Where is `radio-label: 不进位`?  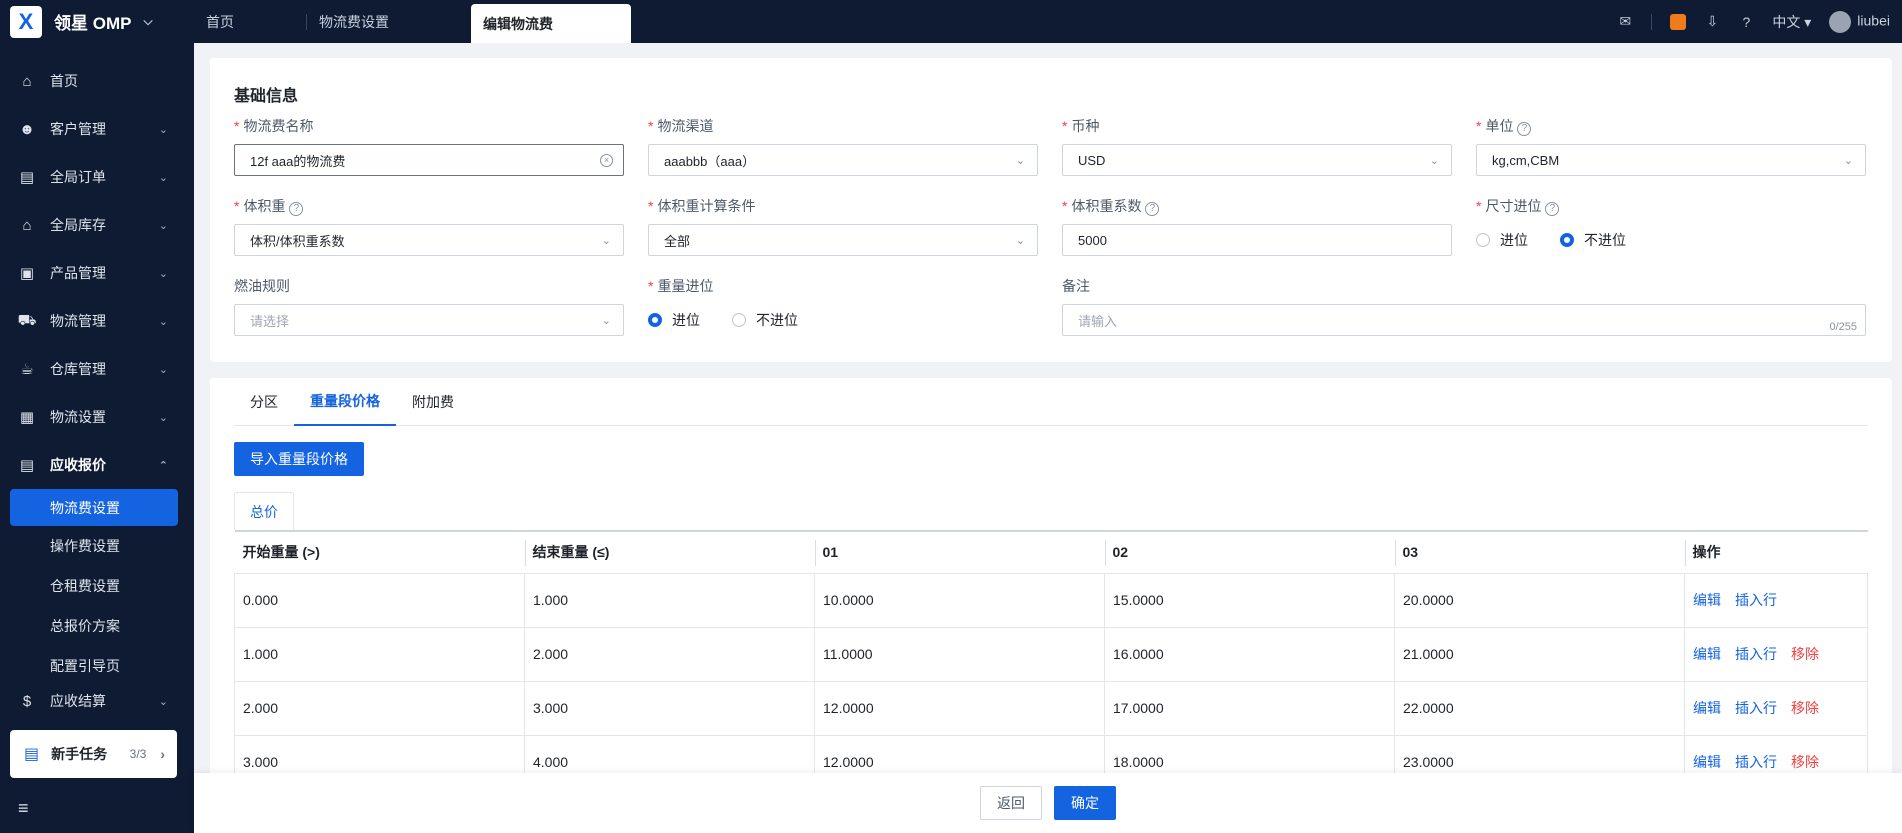
radio-label: 不进位 is located at coordinates (1605, 240).